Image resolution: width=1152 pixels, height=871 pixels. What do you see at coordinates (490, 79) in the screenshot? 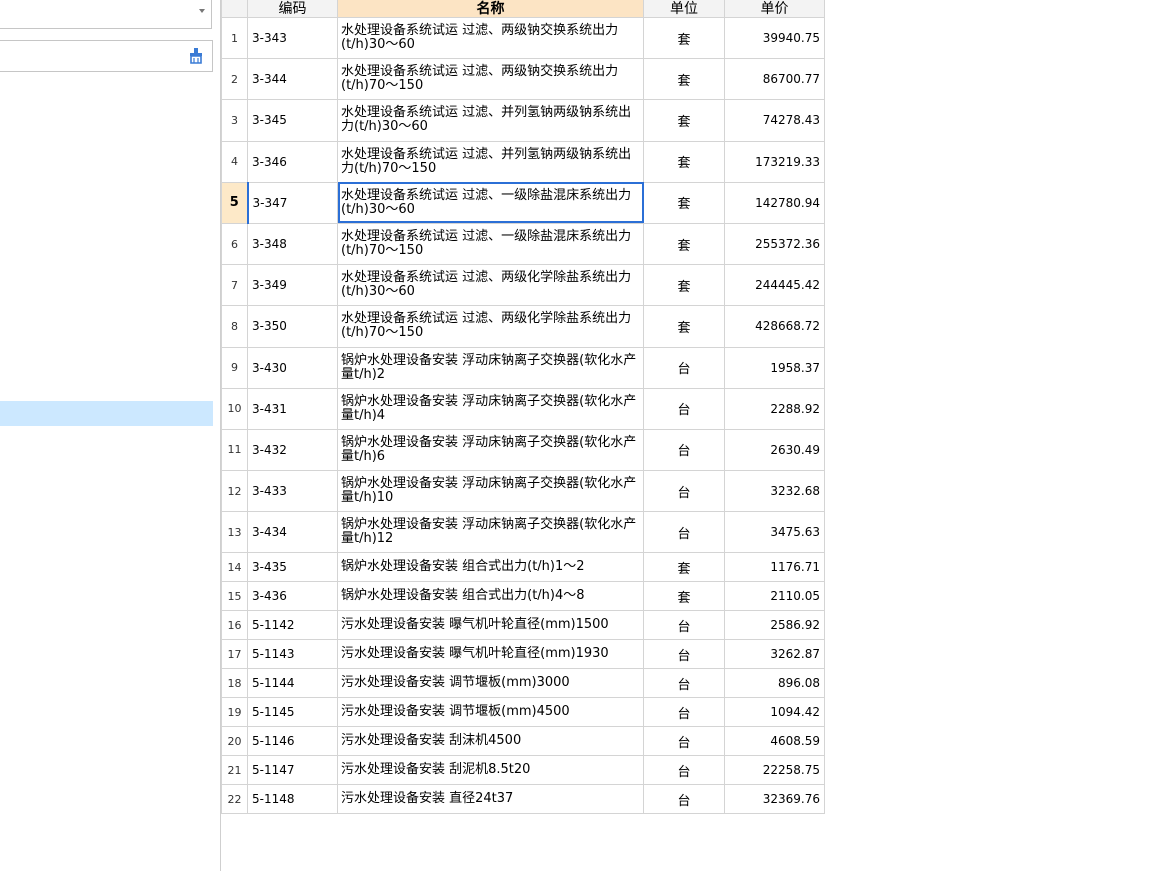
I see `row-name: 水处理设备系统试运 过滤、两级钠交换系统出力(t/h)70～150` at bounding box center [490, 79].